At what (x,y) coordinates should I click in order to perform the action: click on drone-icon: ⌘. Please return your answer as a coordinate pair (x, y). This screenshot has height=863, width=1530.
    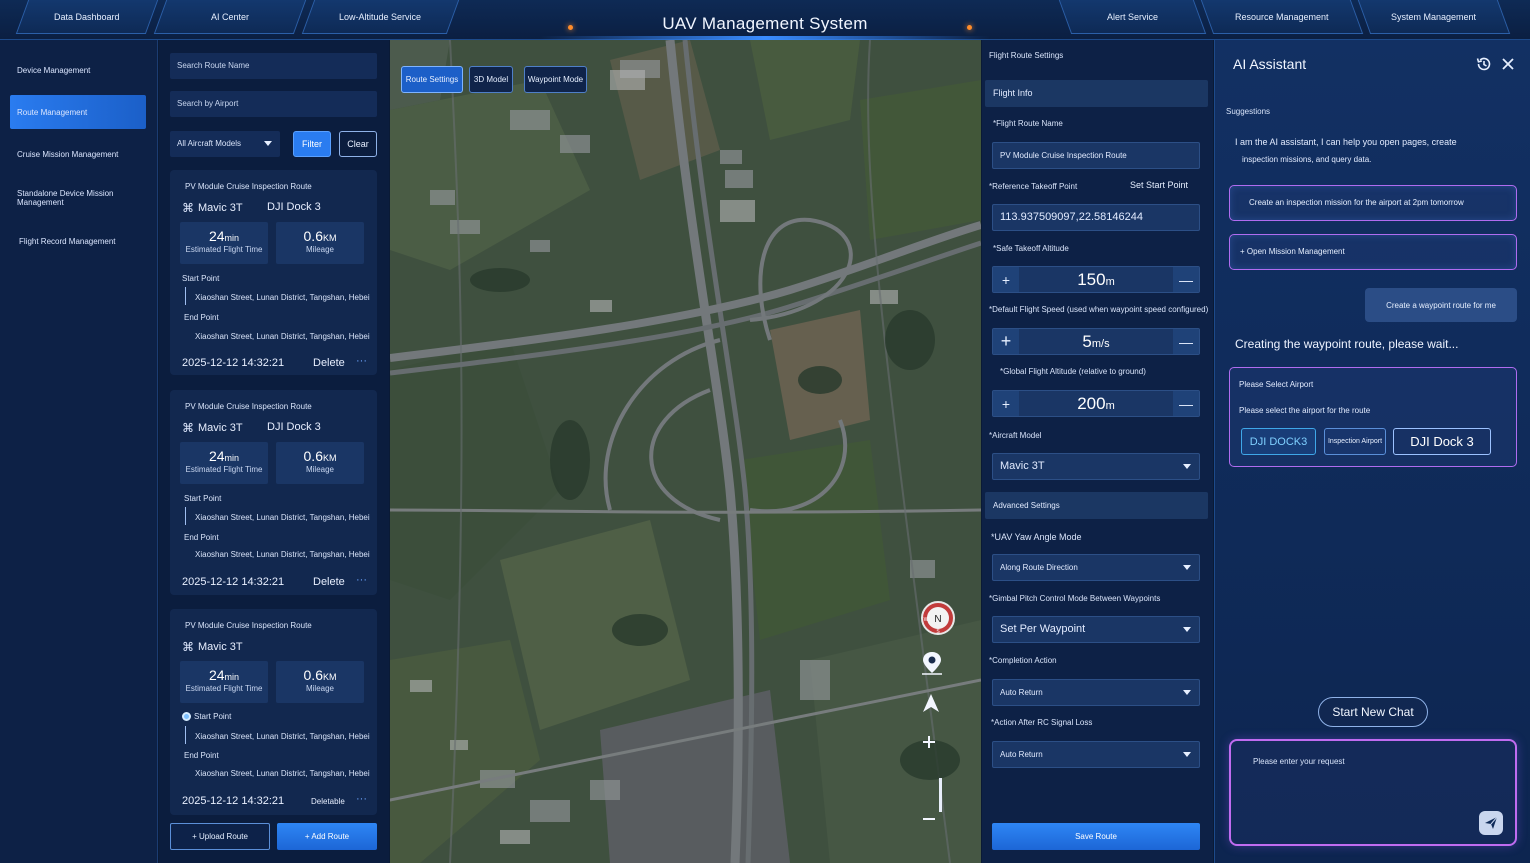
    Looking at the image, I should click on (188, 208).